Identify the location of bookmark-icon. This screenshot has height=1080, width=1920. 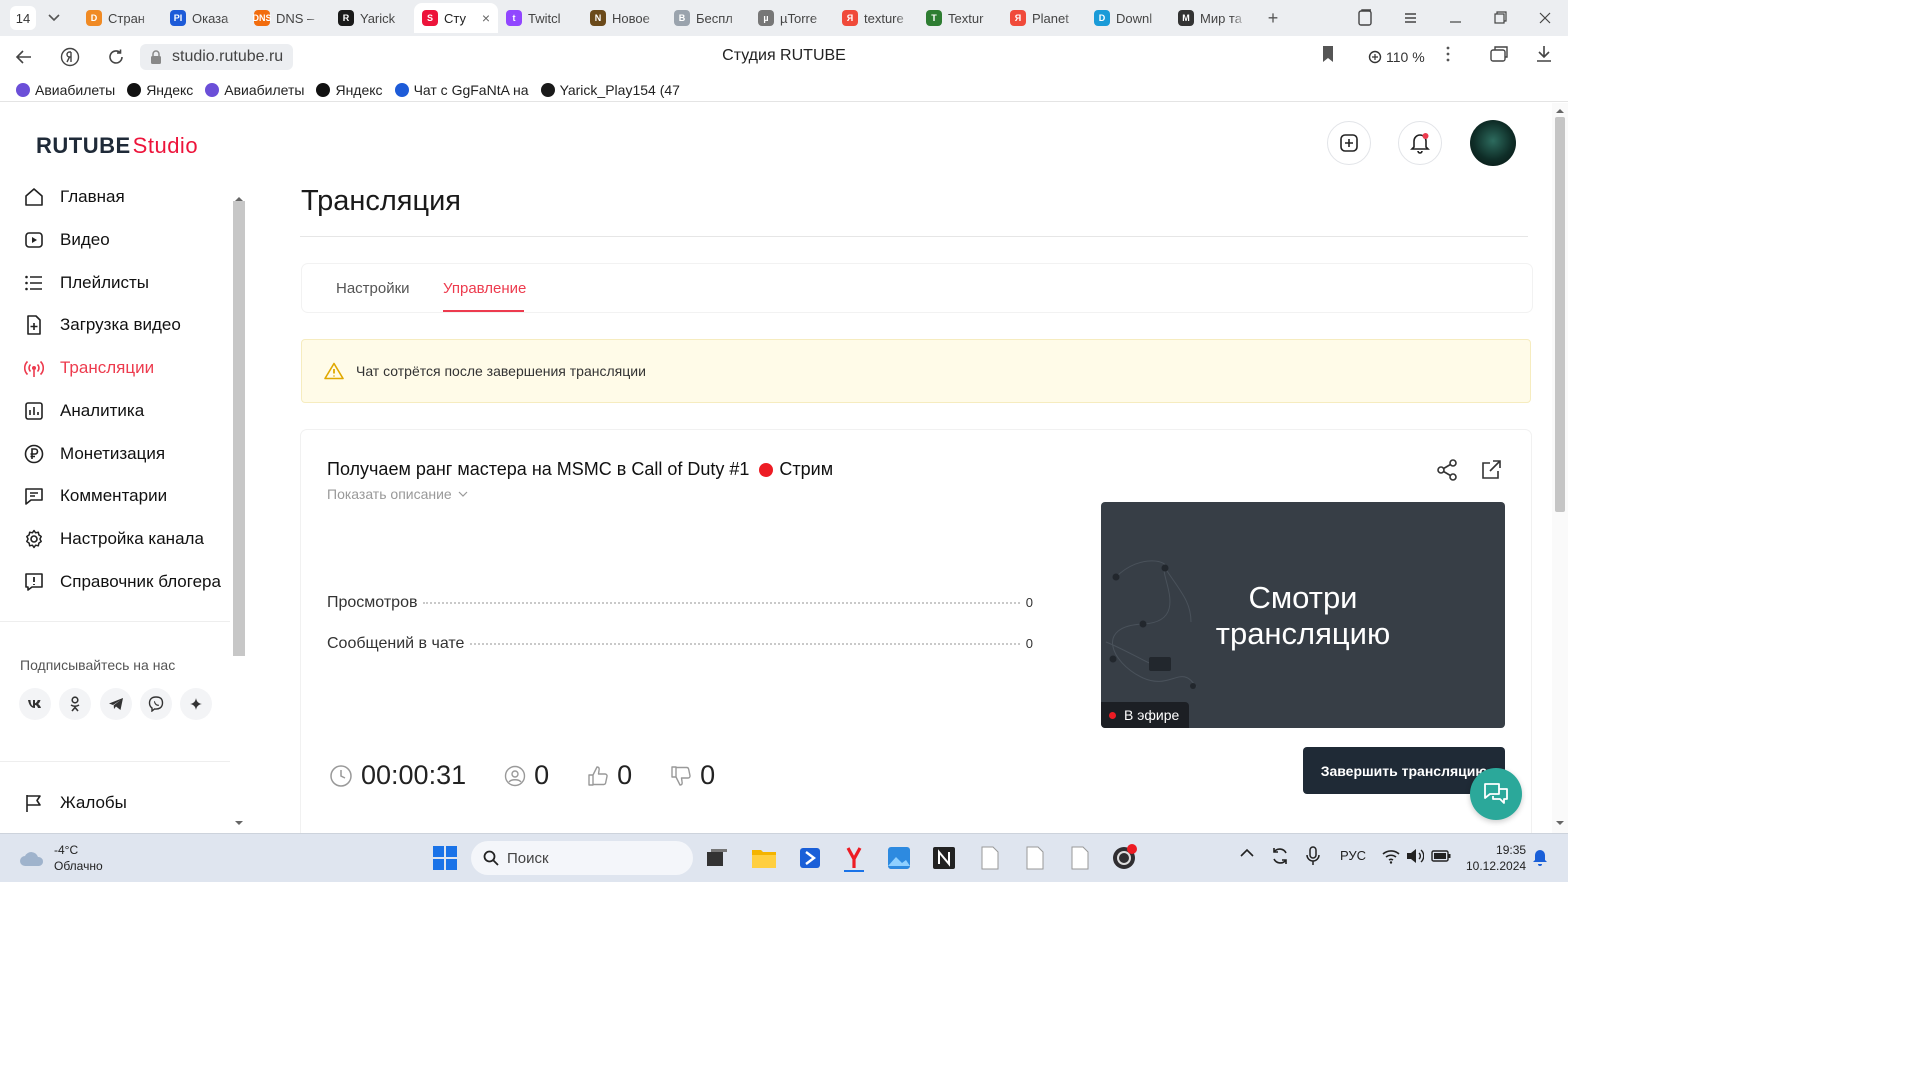
(1328, 54).